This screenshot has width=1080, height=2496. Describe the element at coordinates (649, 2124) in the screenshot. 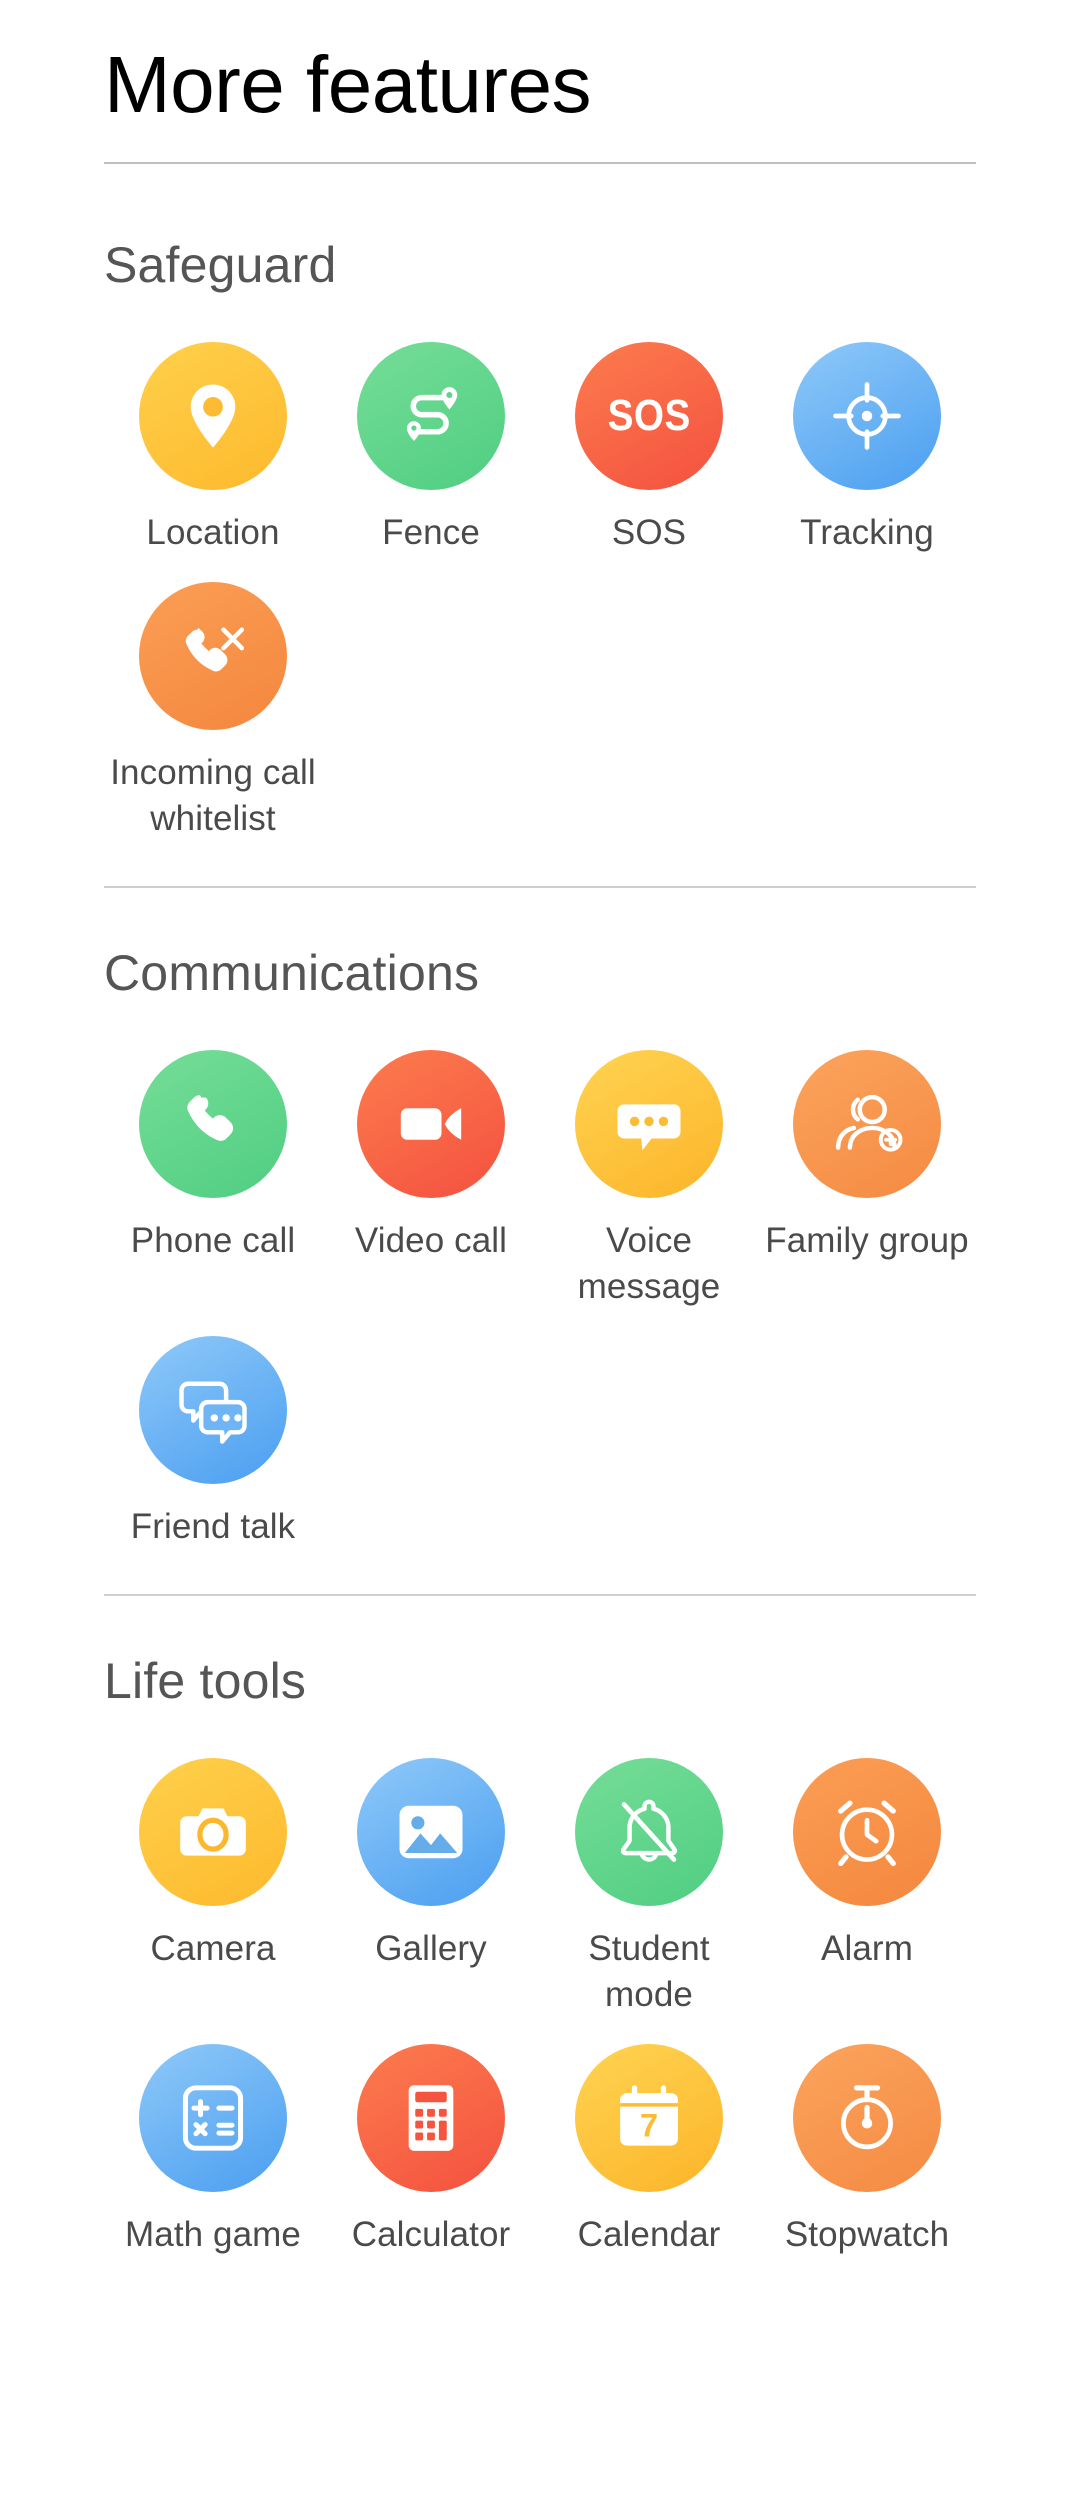

I see `svg-text: 7` at that location.